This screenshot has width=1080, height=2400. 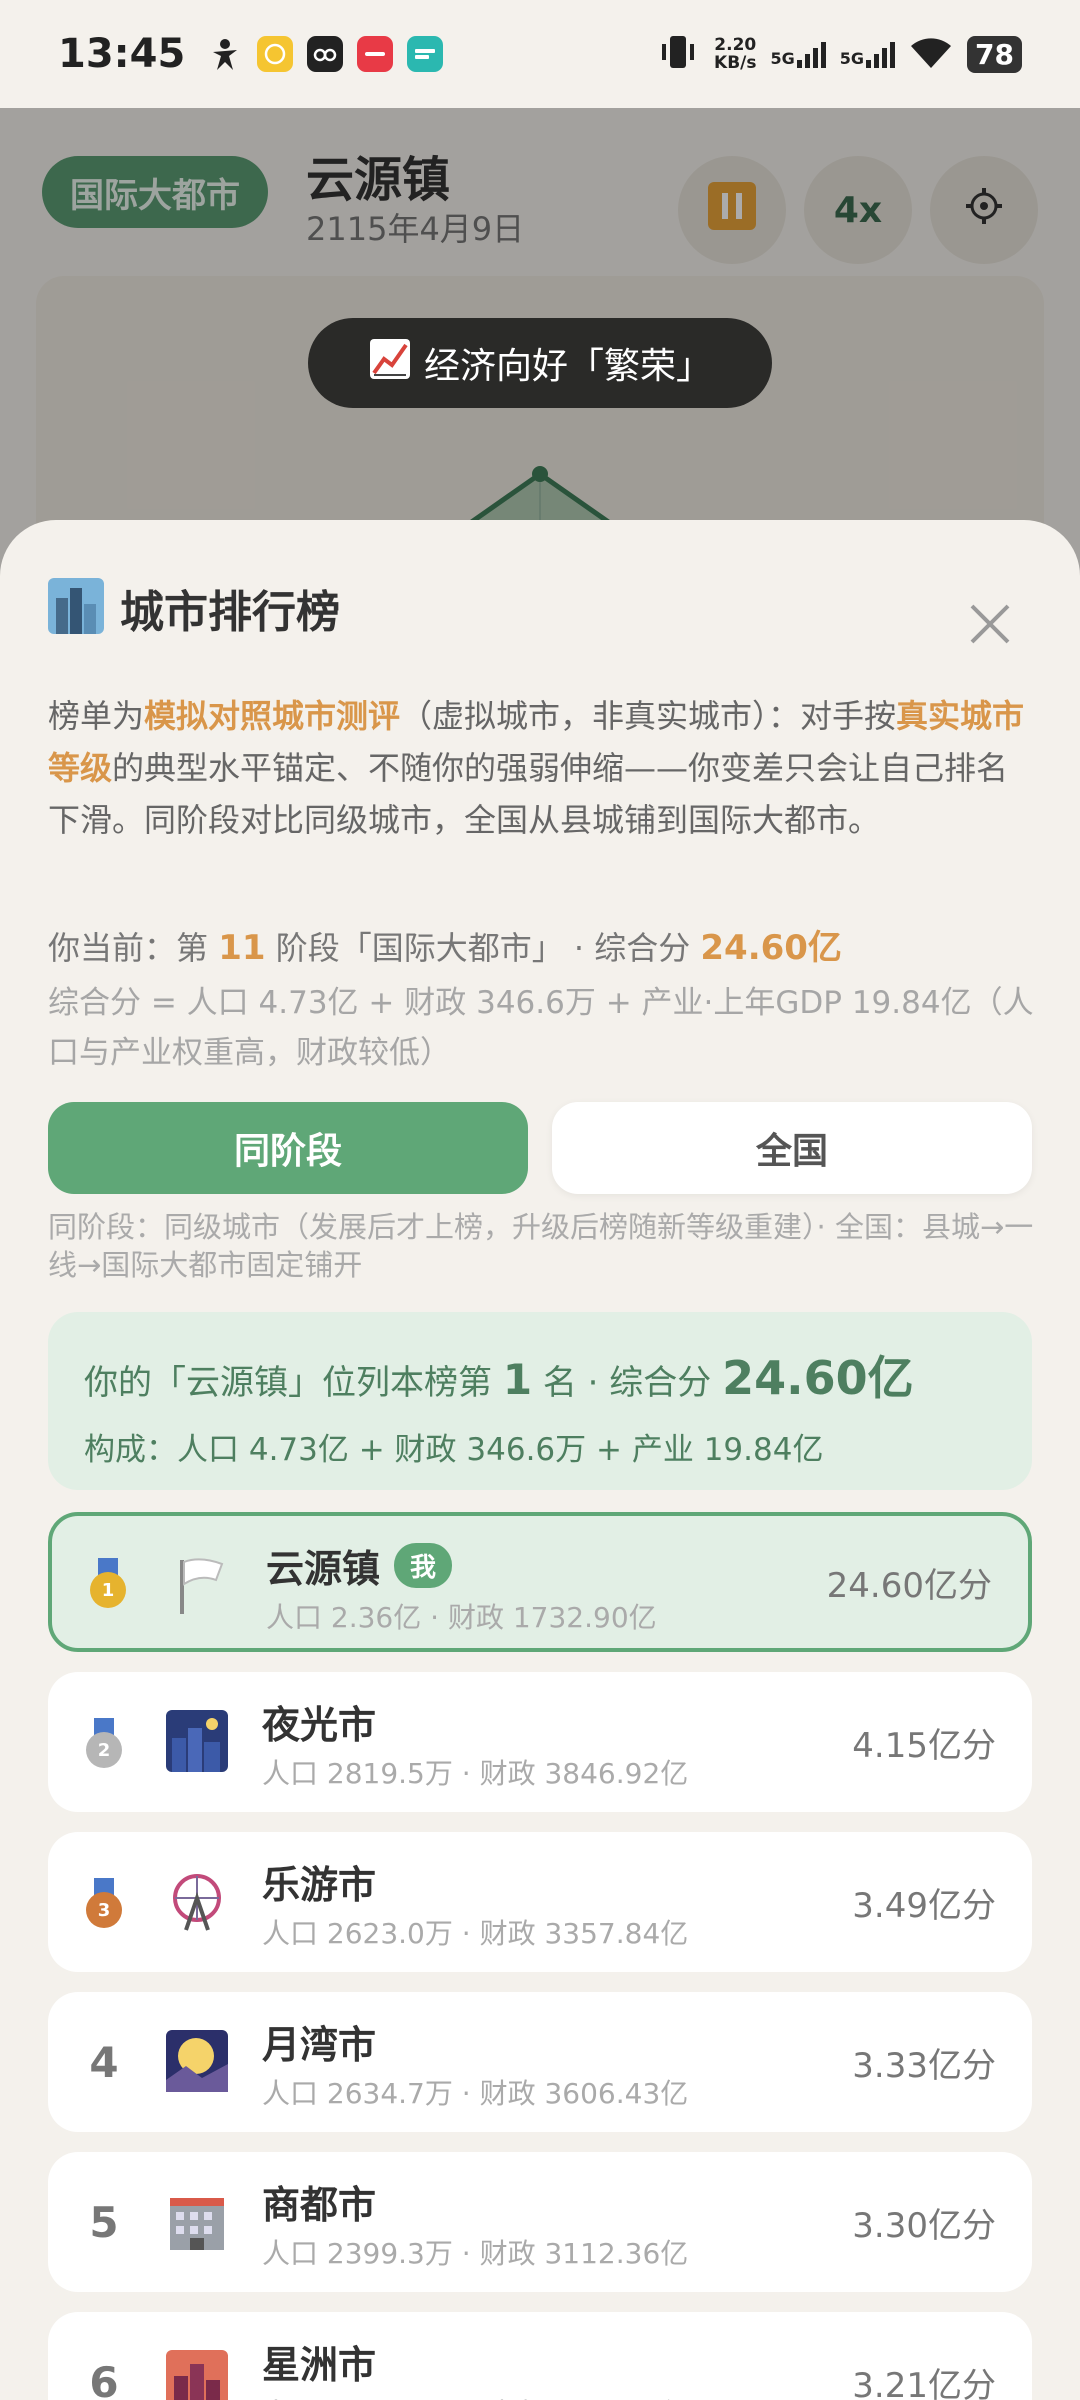 What do you see at coordinates (517, 1379) in the screenshot?
I see `summary-rank: 1` at bounding box center [517, 1379].